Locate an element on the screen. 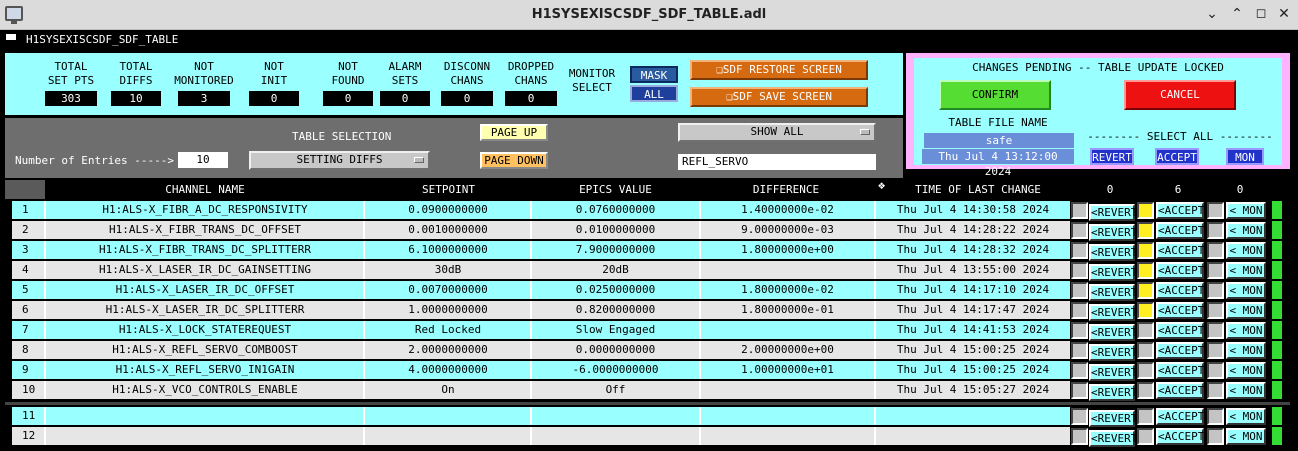 Image resolution: width=1298 pixels, height=451 pixels. minimize-icon: ⌄ is located at coordinates (1212, 14).